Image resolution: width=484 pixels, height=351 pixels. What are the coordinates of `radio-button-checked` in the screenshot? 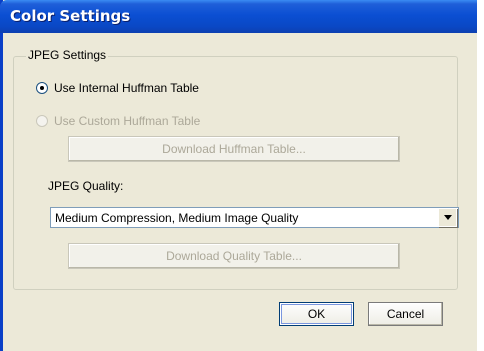 It's located at (42, 88).